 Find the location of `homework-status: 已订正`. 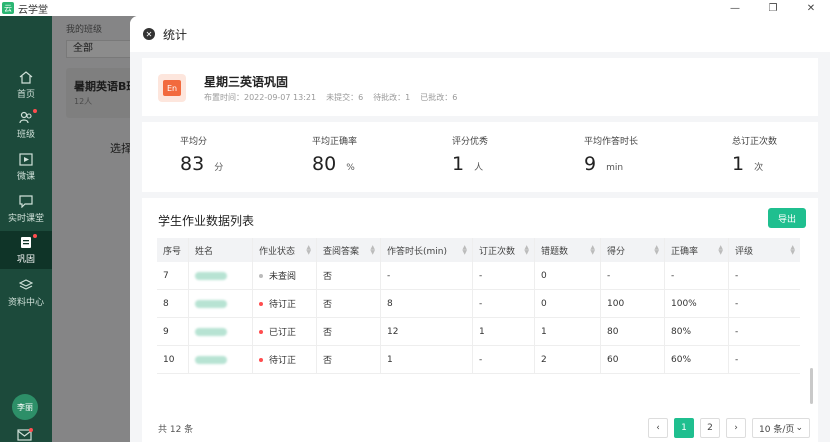

homework-status: 已订正 is located at coordinates (283, 333).